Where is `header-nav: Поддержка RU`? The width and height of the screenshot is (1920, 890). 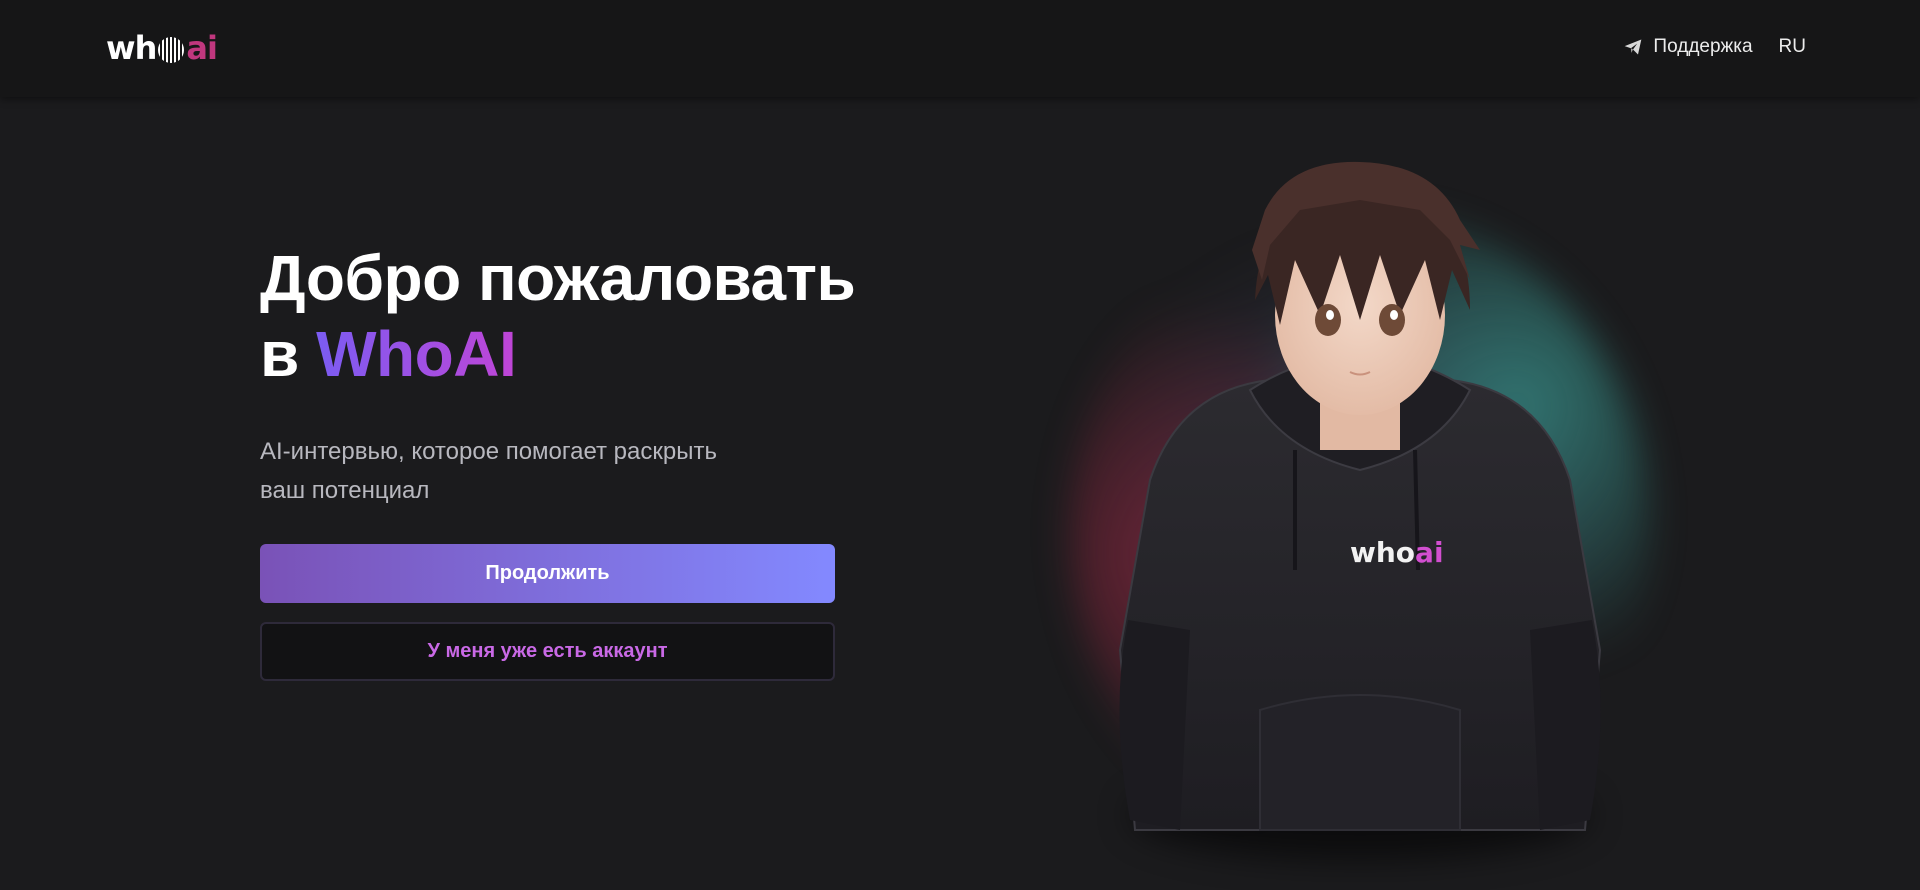 header-nav: Поддержка RU is located at coordinates (1714, 47).